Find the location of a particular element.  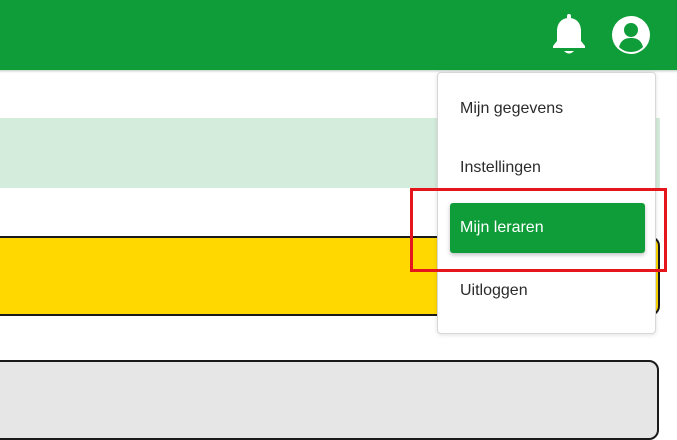

bell-icon is located at coordinates (569, 35).